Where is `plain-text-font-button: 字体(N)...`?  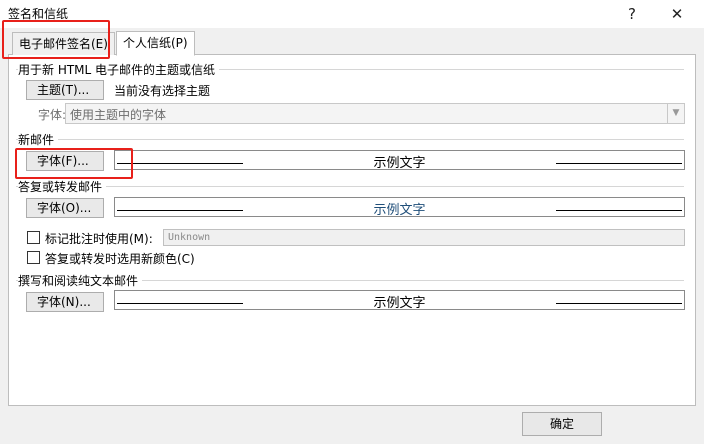 plain-text-font-button: 字体(N)... is located at coordinates (65, 302).